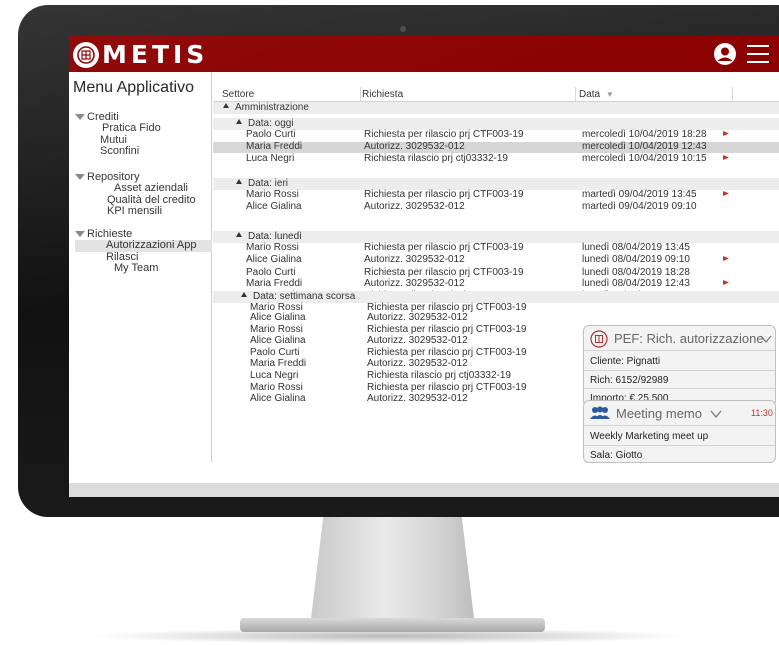  What do you see at coordinates (644, 158) in the screenshot?
I see `cell-date: mercoledì 10/04/2019 10:15` at bounding box center [644, 158].